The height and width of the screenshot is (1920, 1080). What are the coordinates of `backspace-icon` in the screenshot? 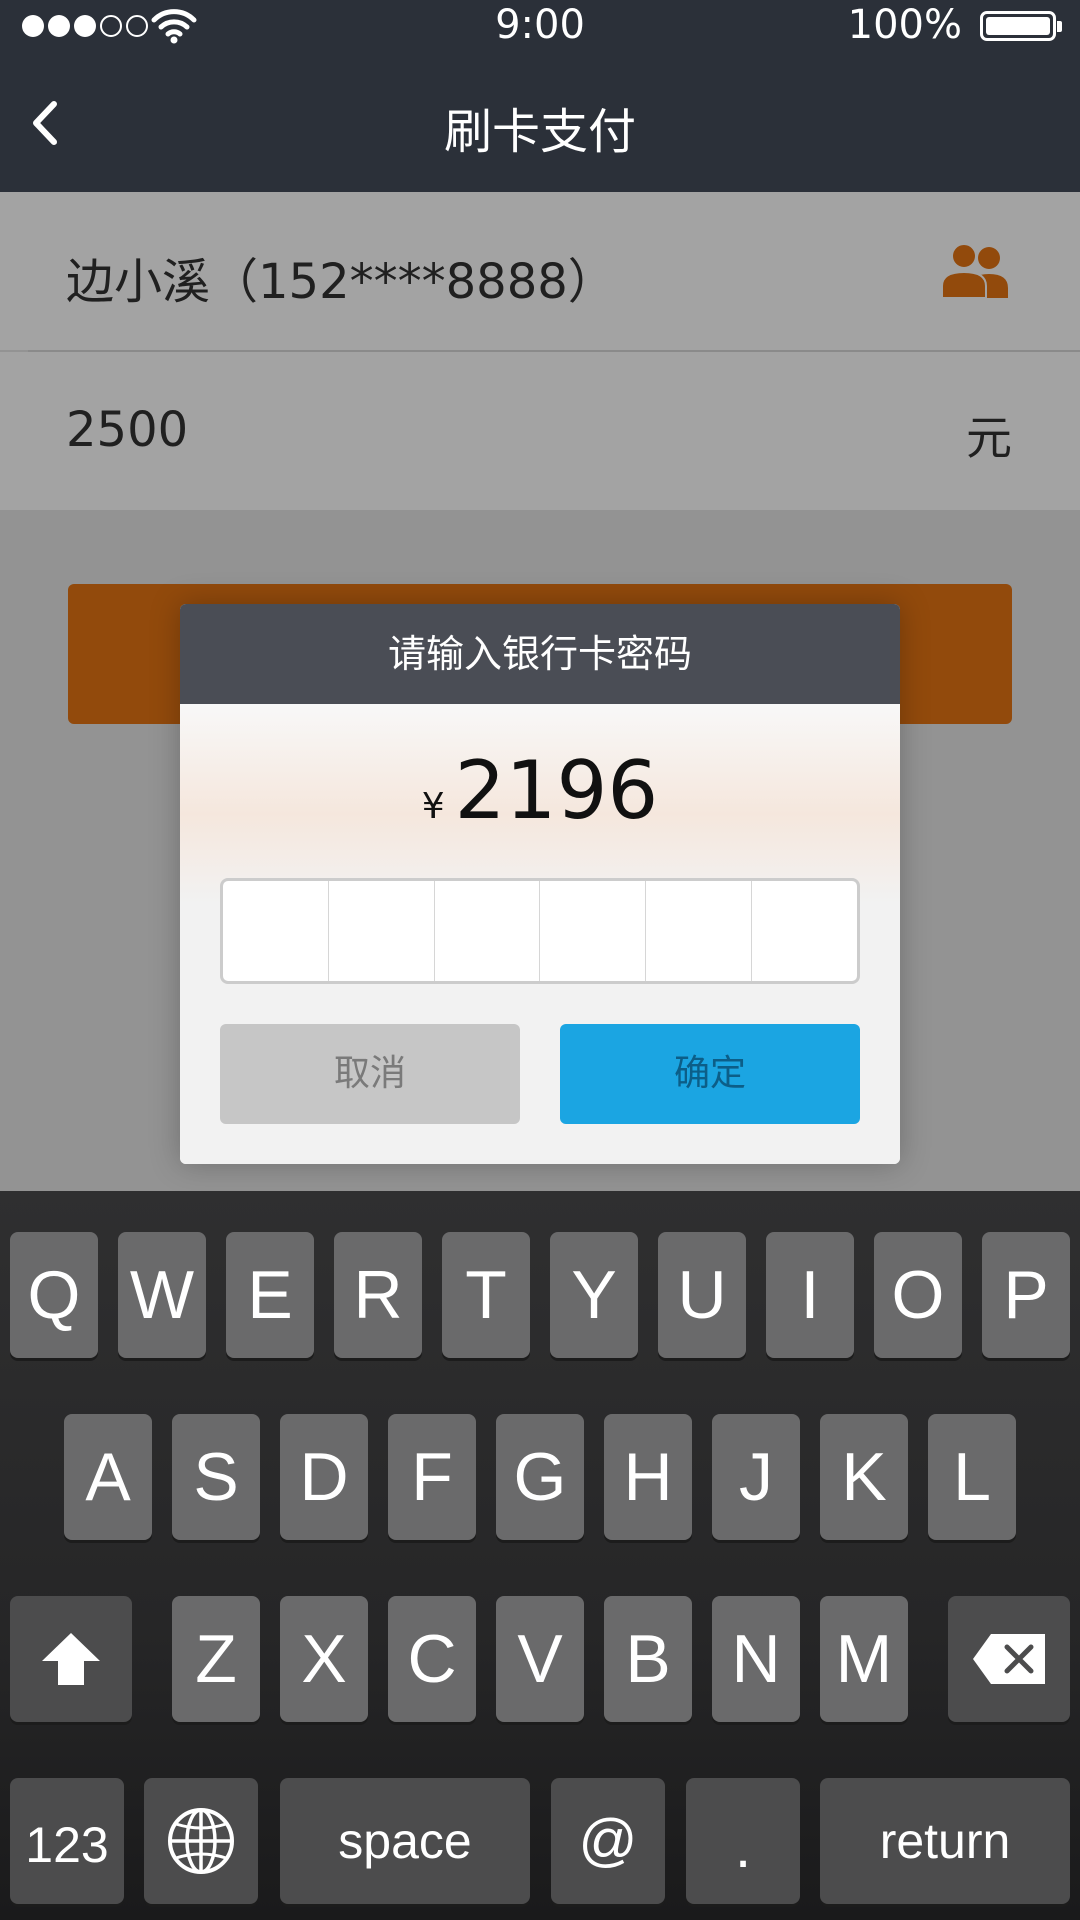 It's located at (1009, 1659).